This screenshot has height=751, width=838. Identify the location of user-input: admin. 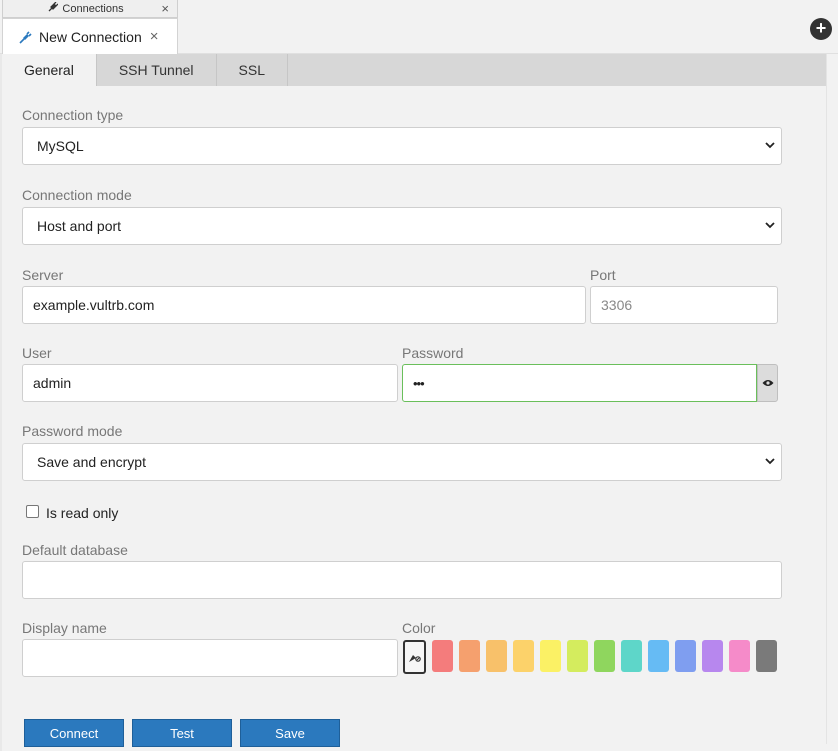
(210, 383).